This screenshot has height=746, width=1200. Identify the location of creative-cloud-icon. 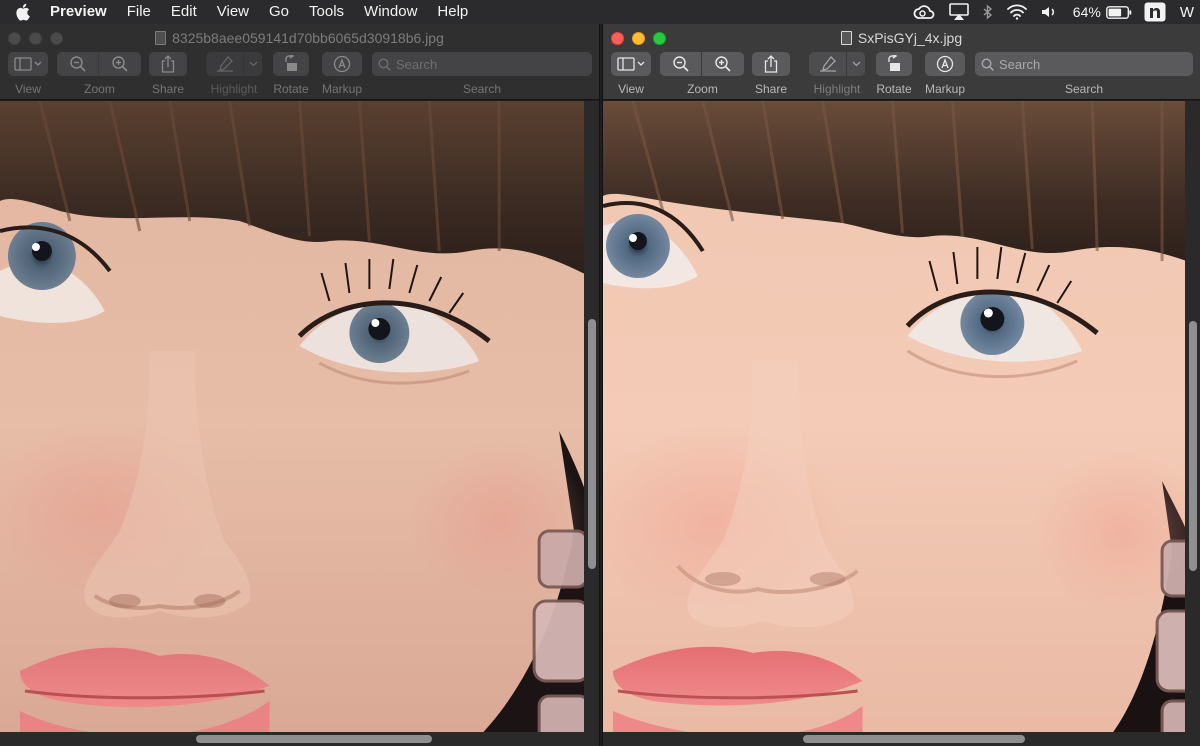
(924, 12).